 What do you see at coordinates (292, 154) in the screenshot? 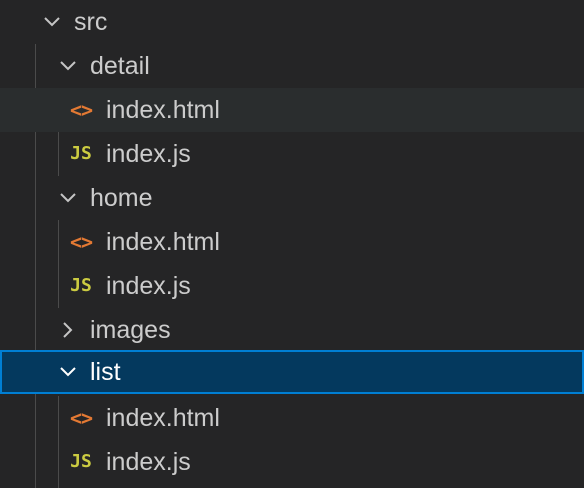
I see `tree-file-detail-index-js: JS index.js` at bounding box center [292, 154].